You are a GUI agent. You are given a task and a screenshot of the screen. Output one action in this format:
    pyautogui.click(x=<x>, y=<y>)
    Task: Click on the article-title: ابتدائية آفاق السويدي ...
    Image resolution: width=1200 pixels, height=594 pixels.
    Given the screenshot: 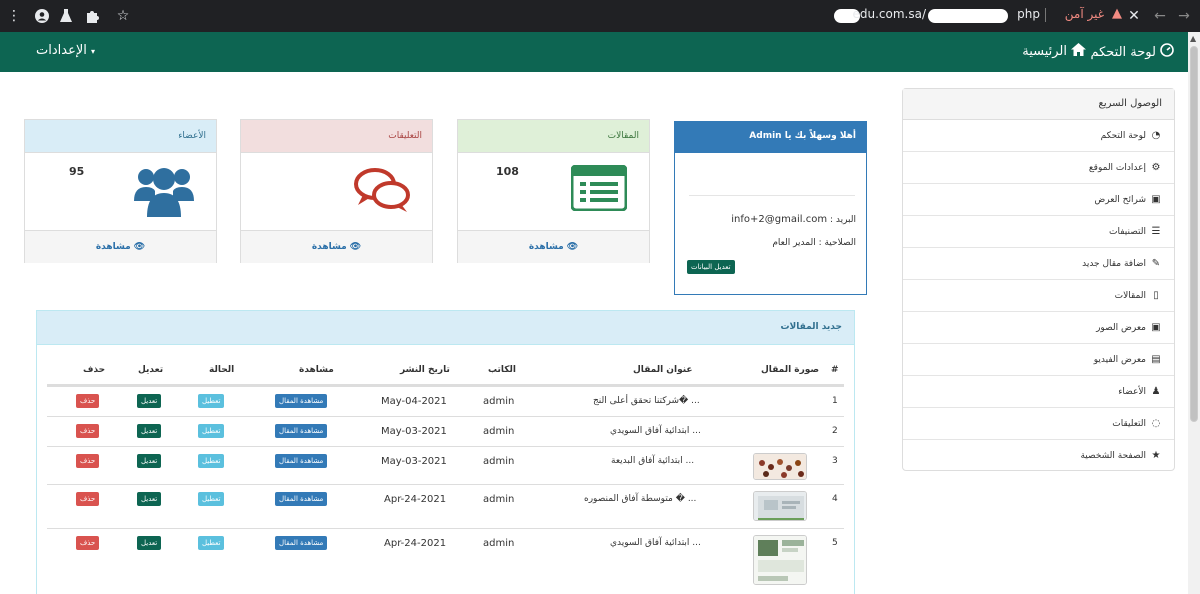 What is the action you would take?
    pyautogui.click(x=655, y=543)
    